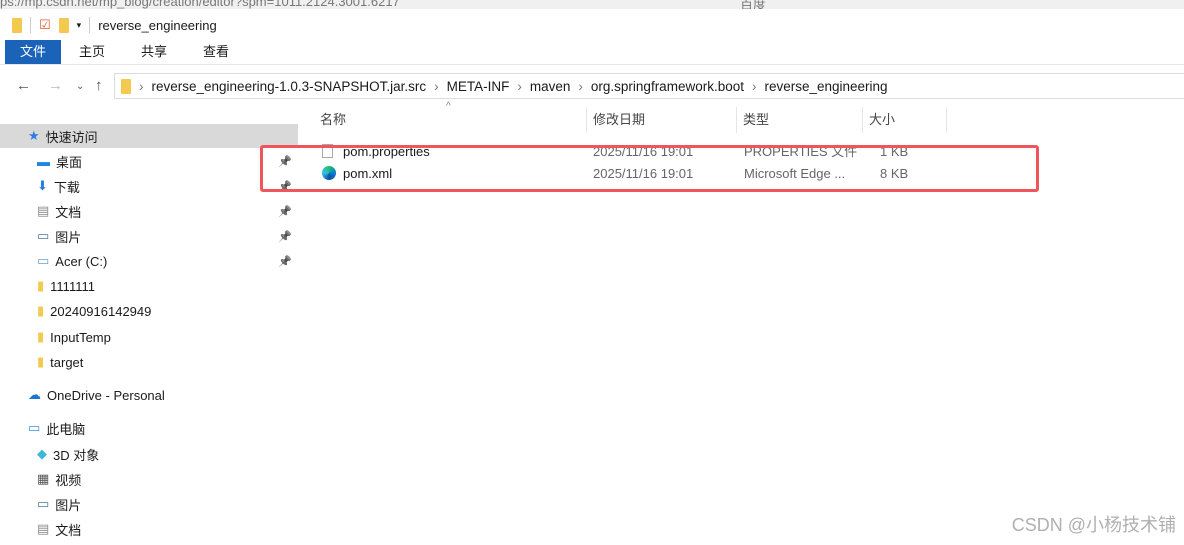  What do you see at coordinates (154, 52) in the screenshot?
I see `tab-share: 共享` at bounding box center [154, 52].